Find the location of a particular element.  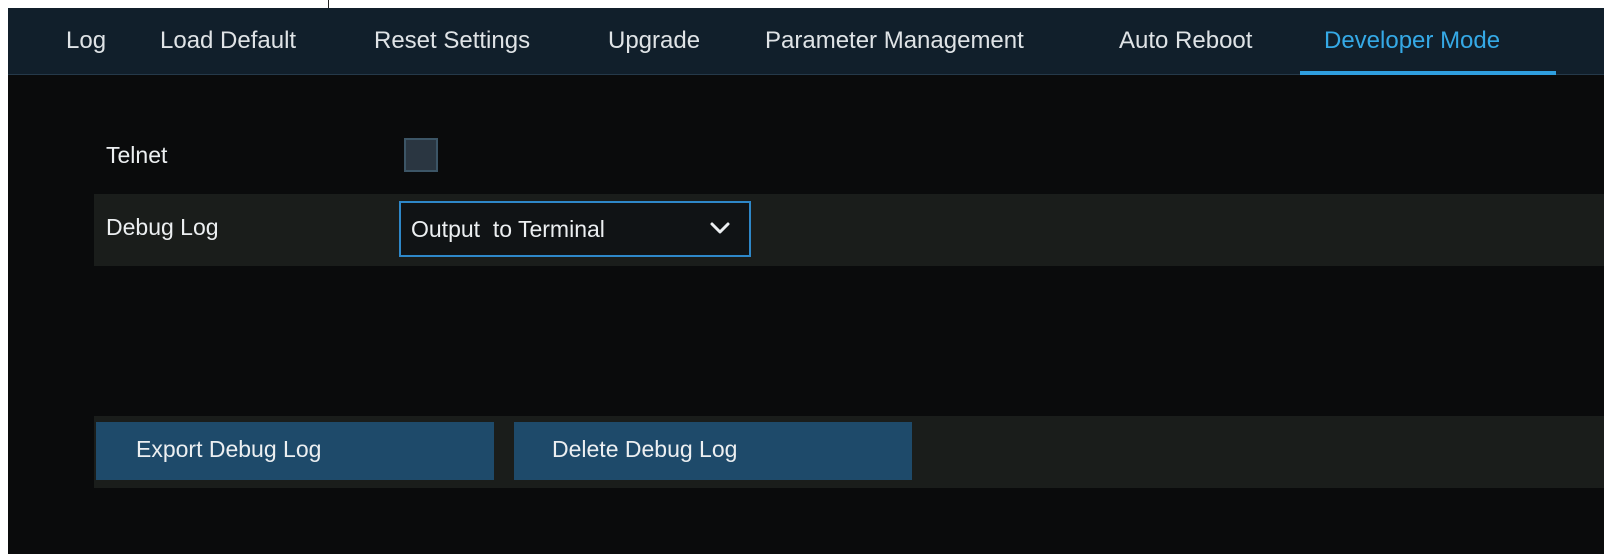

delete-debug-log-button: Delete Debug Log is located at coordinates (713, 451).